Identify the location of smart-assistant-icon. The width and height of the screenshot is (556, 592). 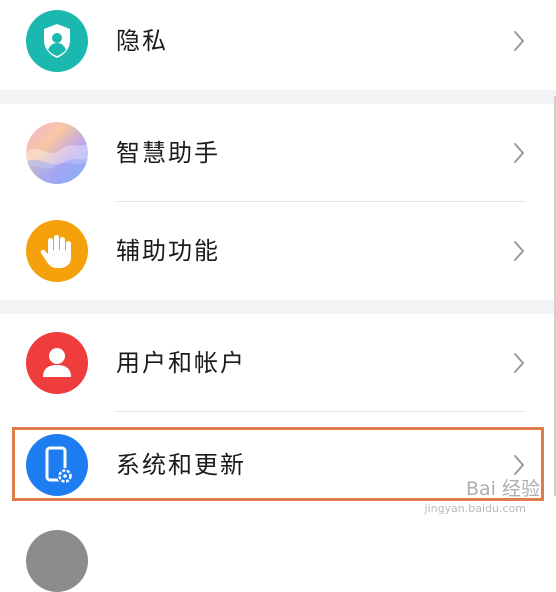
(57, 153).